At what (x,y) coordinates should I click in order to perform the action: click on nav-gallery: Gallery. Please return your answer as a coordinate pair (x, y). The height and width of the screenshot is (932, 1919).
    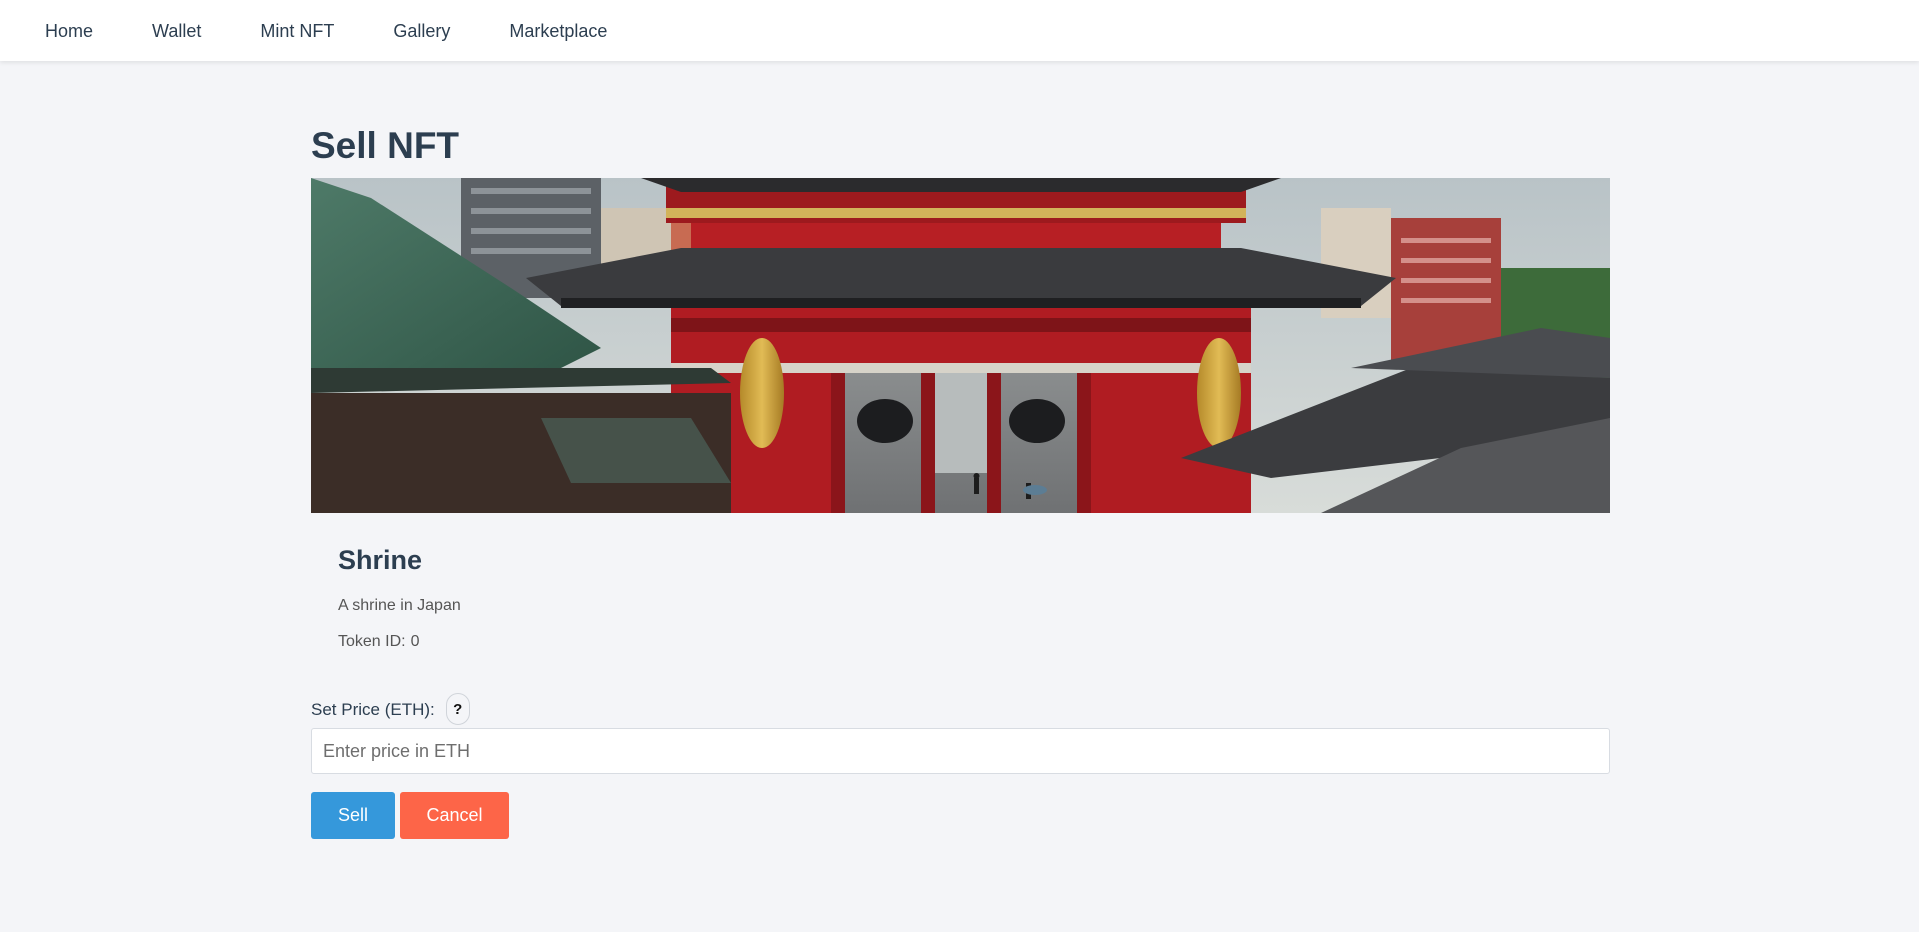
    Looking at the image, I should click on (421, 31).